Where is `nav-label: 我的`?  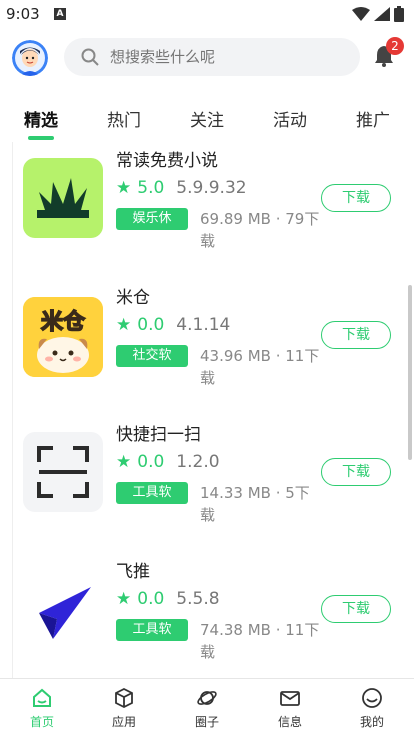
nav-label: 我的 is located at coordinates (371, 722).